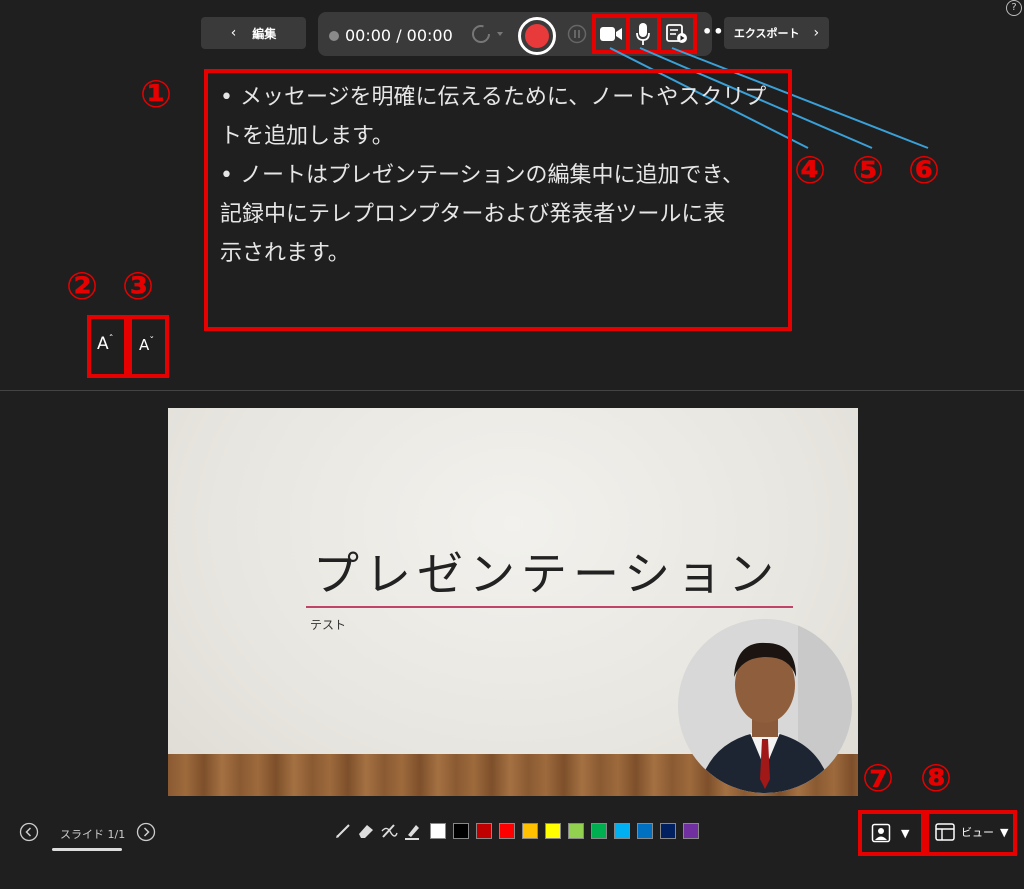  I want to click on notes-line: 示されます。, so click(285, 253).